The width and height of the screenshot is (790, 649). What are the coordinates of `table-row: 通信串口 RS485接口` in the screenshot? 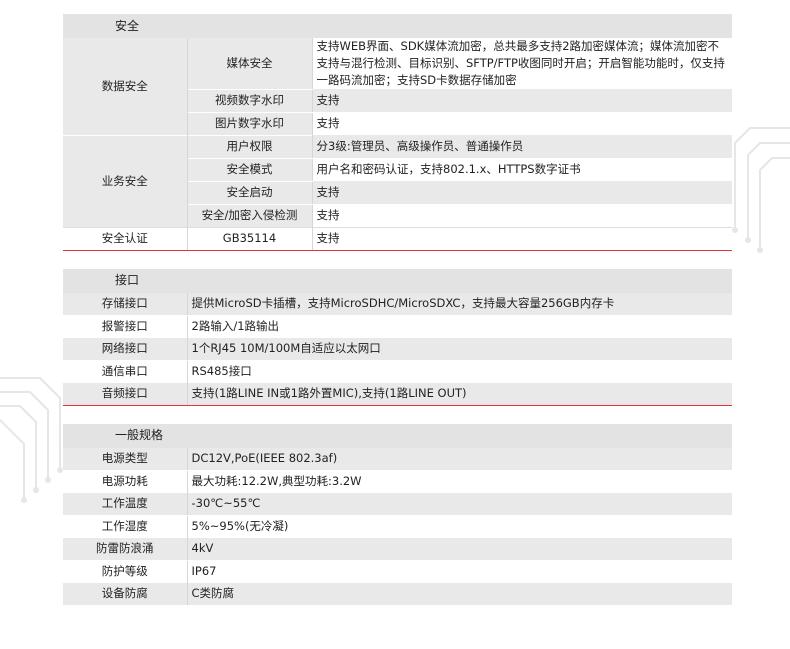 It's located at (398, 371).